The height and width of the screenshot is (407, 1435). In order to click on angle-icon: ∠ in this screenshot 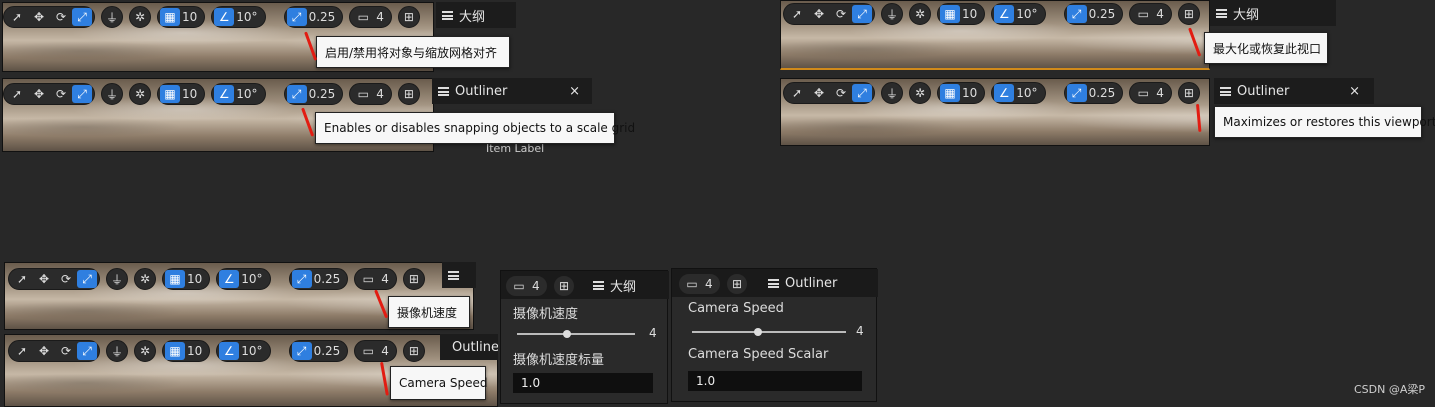, I will do `click(1004, 14)`.